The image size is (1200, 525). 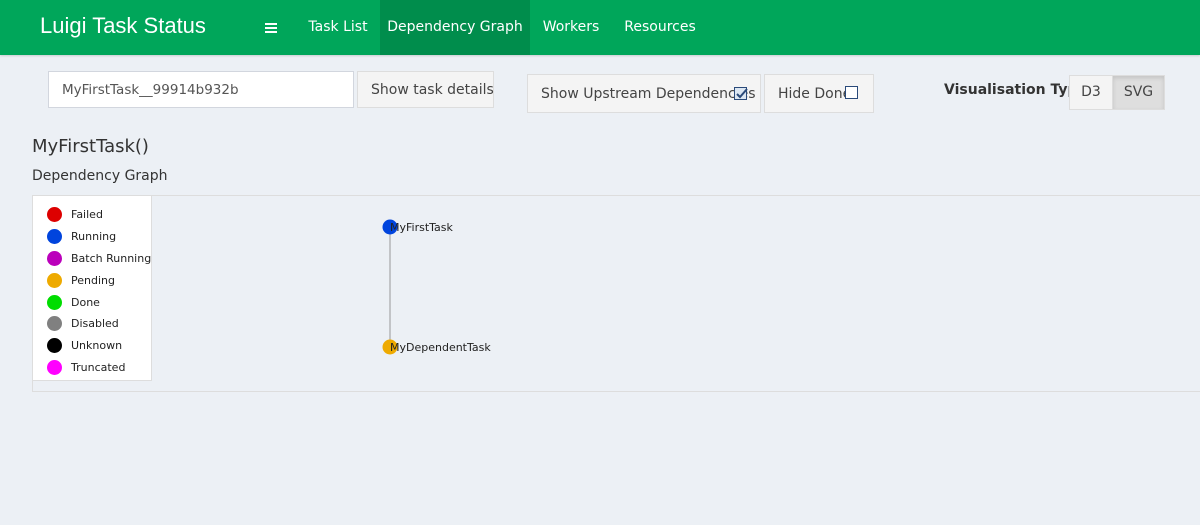 I want to click on dependency-graph-svg: MyFirstTask MyDependentTask, so click(x=436, y=287).